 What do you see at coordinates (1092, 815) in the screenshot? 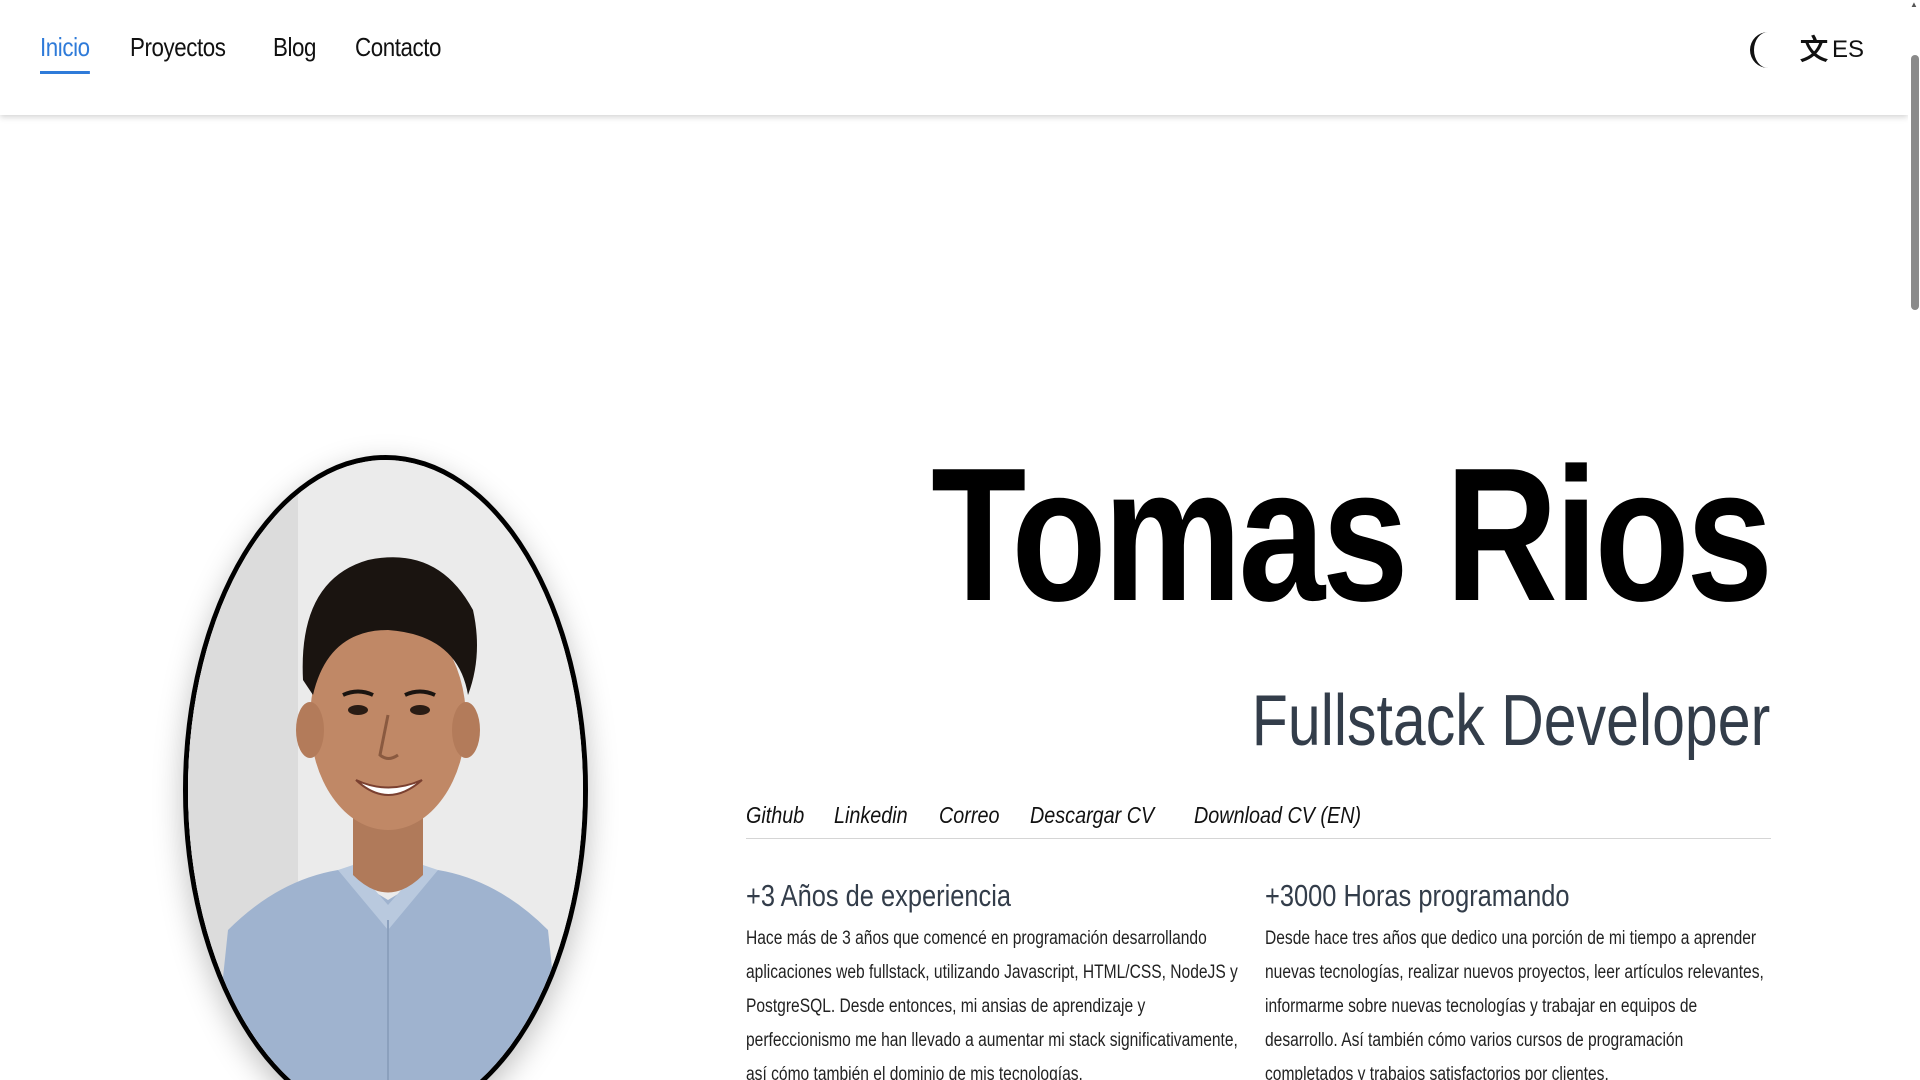
I see `download-cv-link: Descargar CV` at bounding box center [1092, 815].